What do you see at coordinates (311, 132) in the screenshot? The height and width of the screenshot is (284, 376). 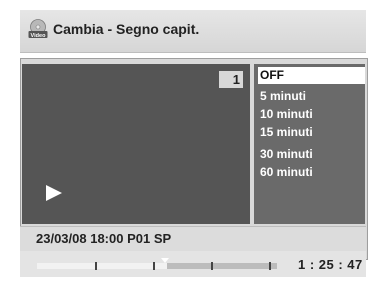 I see `menu-option: 15 minuti` at bounding box center [311, 132].